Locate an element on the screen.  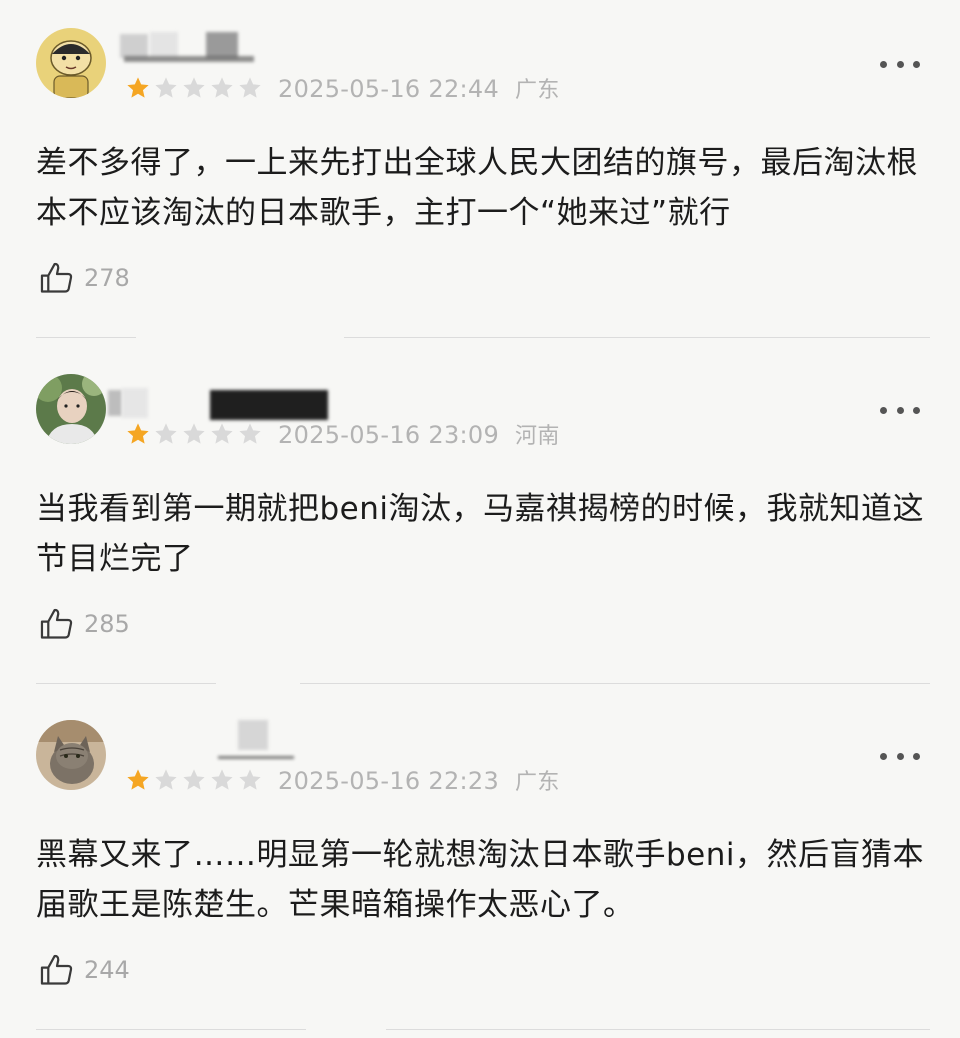
like-count: 244 is located at coordinates (107, 970).